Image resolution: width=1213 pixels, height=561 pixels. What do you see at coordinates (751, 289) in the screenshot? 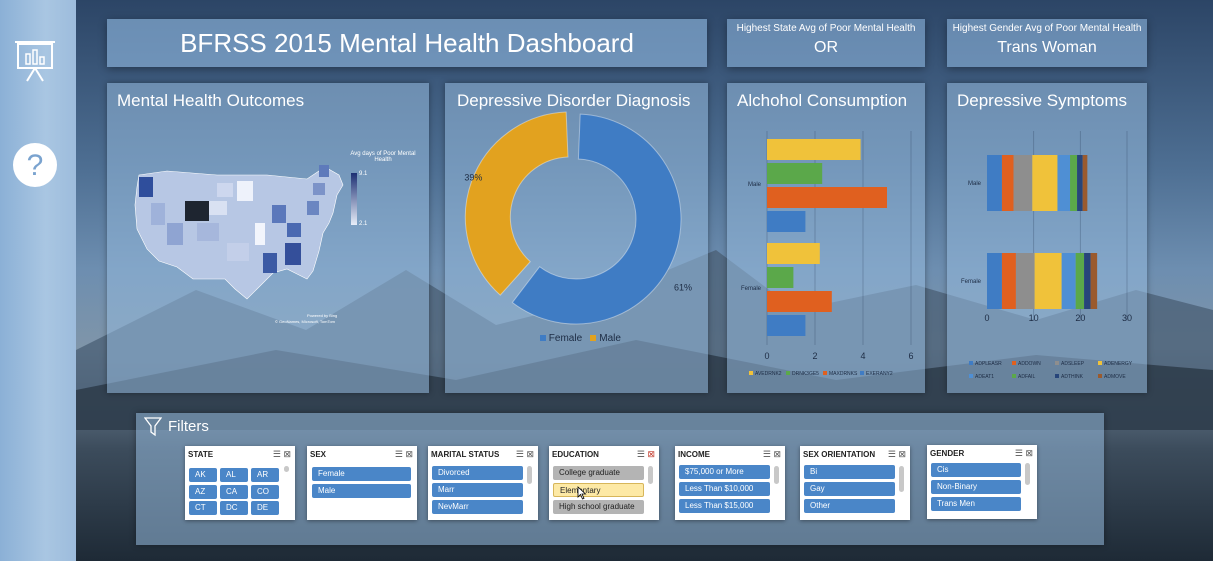
I see `category-label-female: Female` at bounding box center [751, 289].